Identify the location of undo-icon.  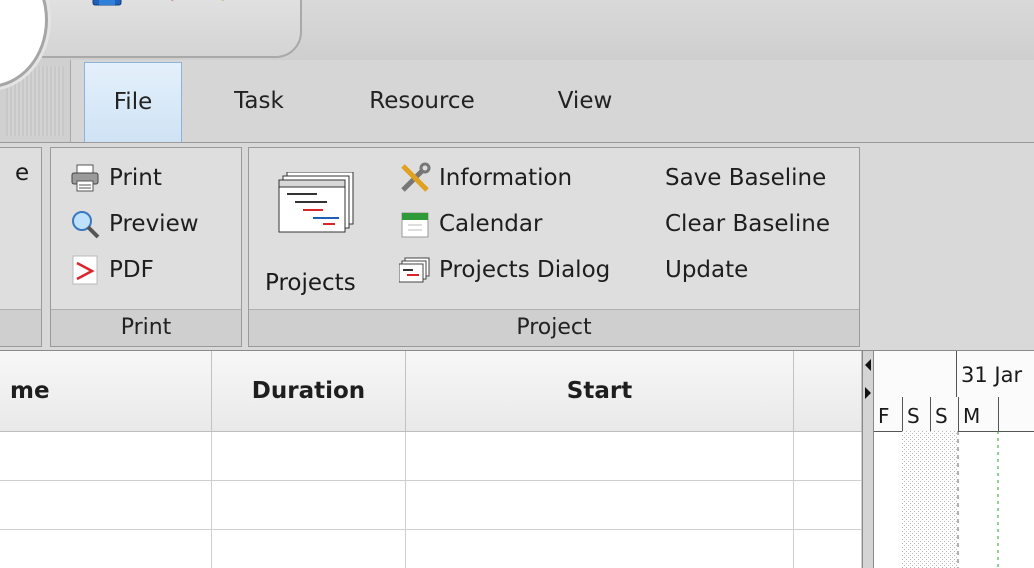
(165, 3).